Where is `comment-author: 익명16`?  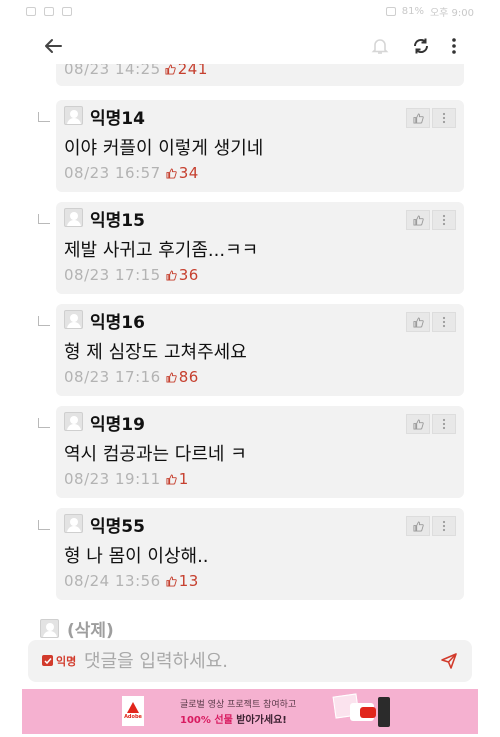 comment-author: 익명16 is located at coordinates (117, 323).